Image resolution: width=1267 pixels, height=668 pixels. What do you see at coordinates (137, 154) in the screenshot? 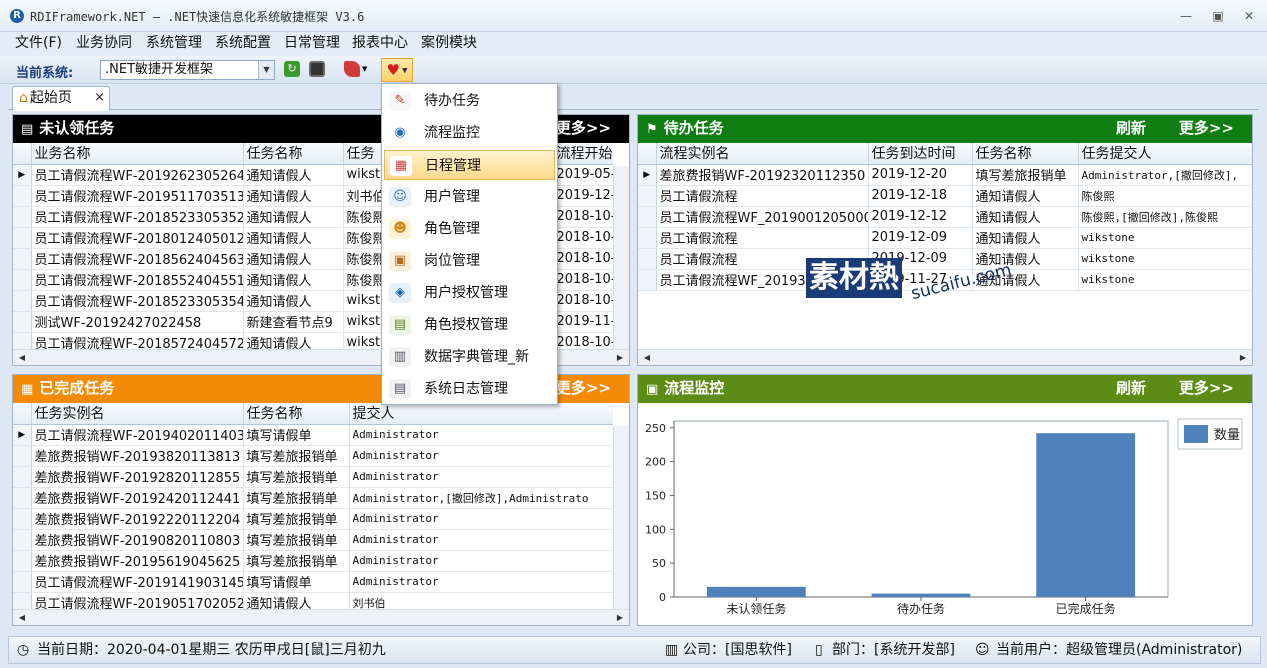
I see `column-header: 业务名称` at bounding box center [137, 154].